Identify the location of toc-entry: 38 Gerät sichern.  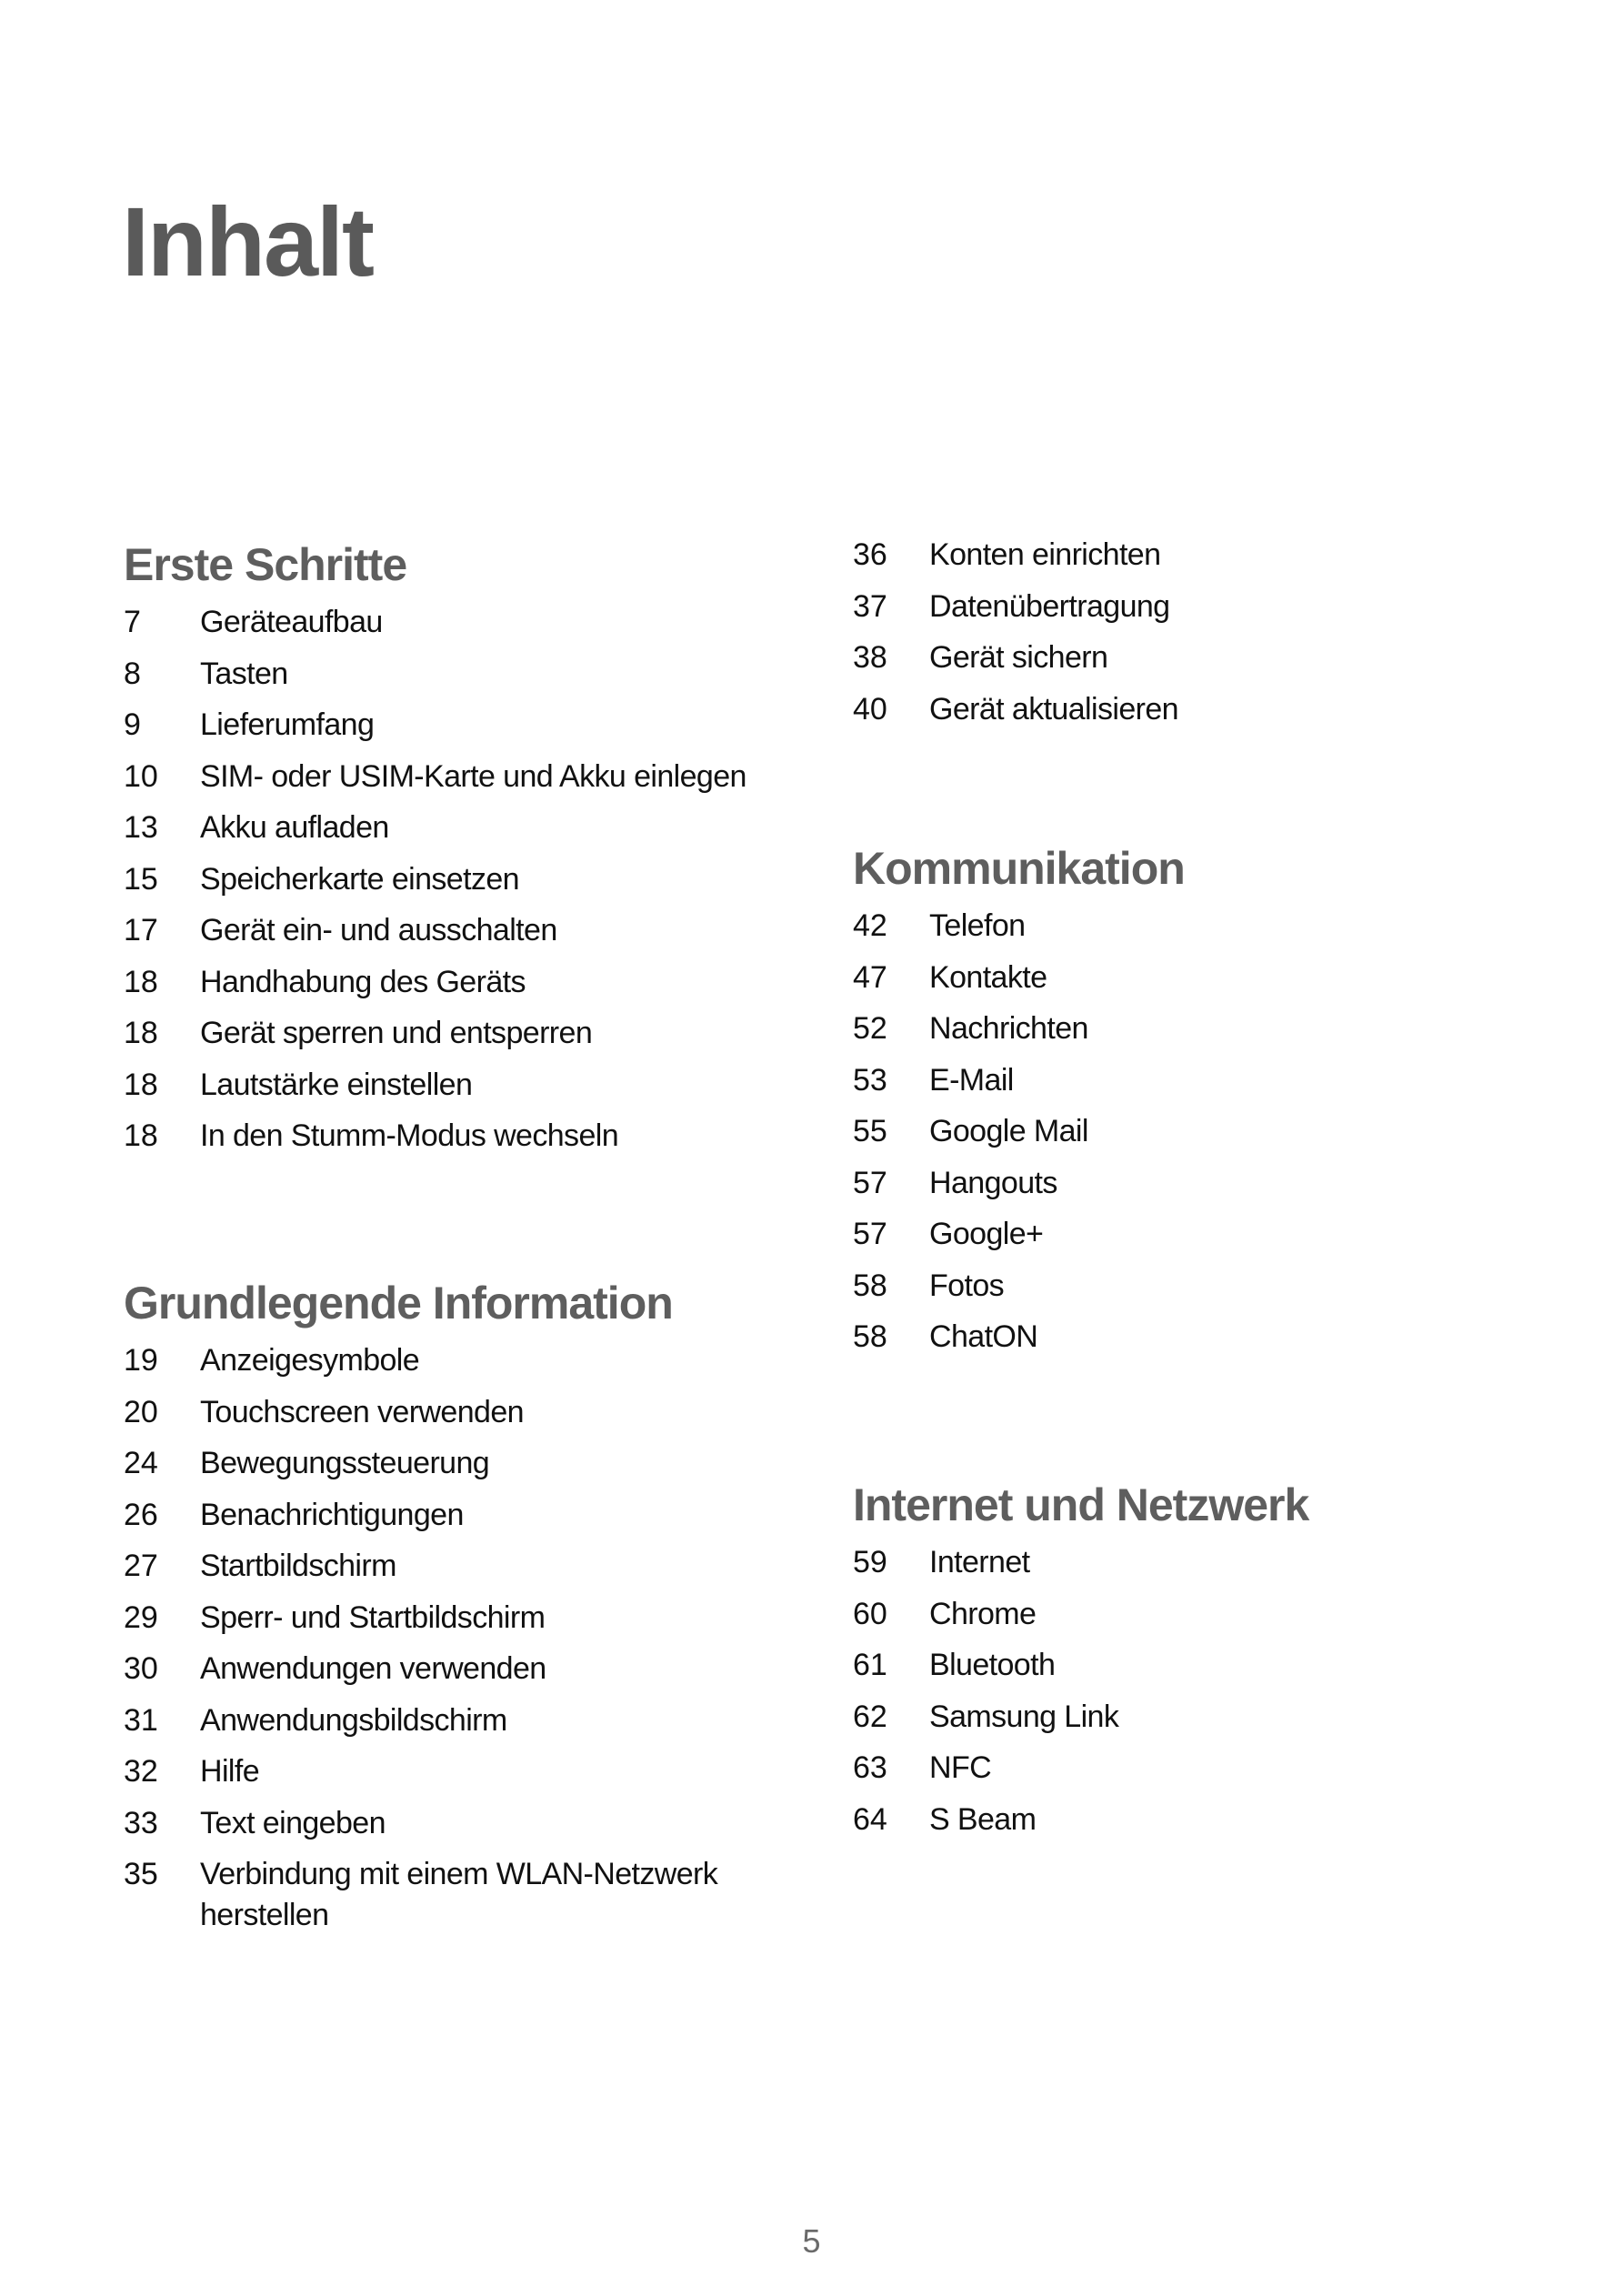
(1015, 663).